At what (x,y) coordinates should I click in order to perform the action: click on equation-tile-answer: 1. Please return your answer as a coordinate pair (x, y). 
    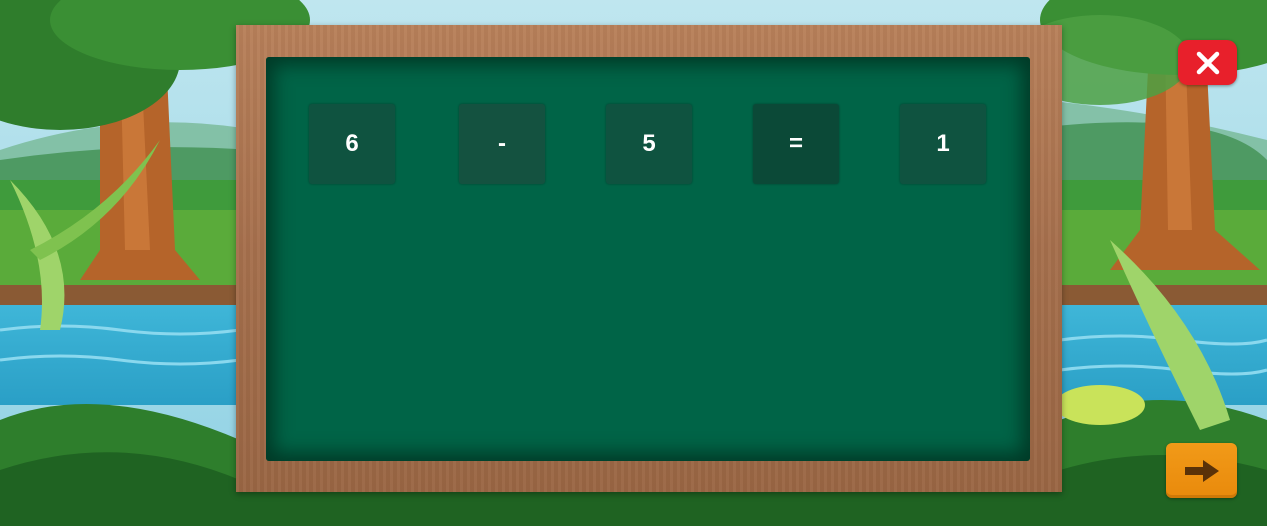
    Looking at the image, I should click on (943, 144).